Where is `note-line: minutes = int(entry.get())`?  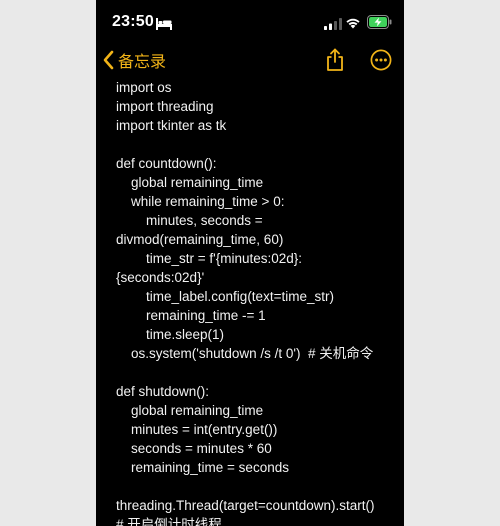
note-line: minutes = int(entry.get()) is located at coordinates (197, 429).